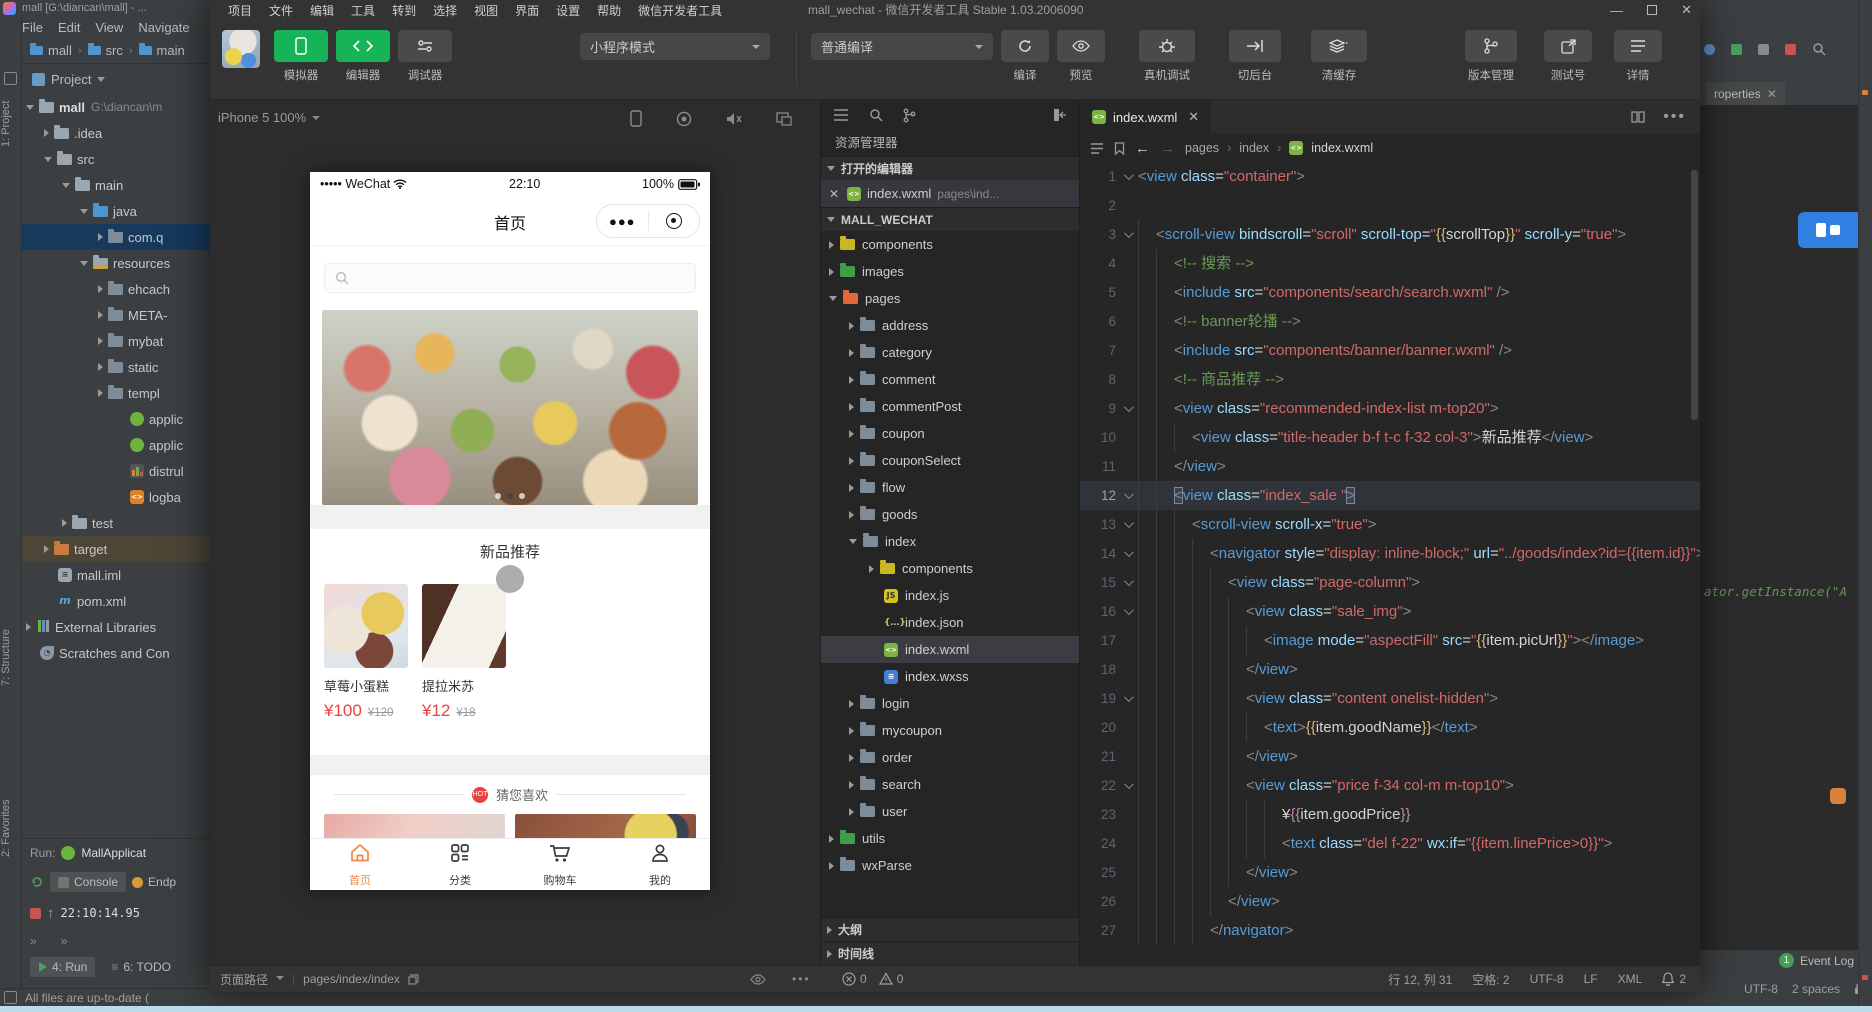 The image size is (1872, 1012). I want to click on outline-icon, so click(1097, 148).